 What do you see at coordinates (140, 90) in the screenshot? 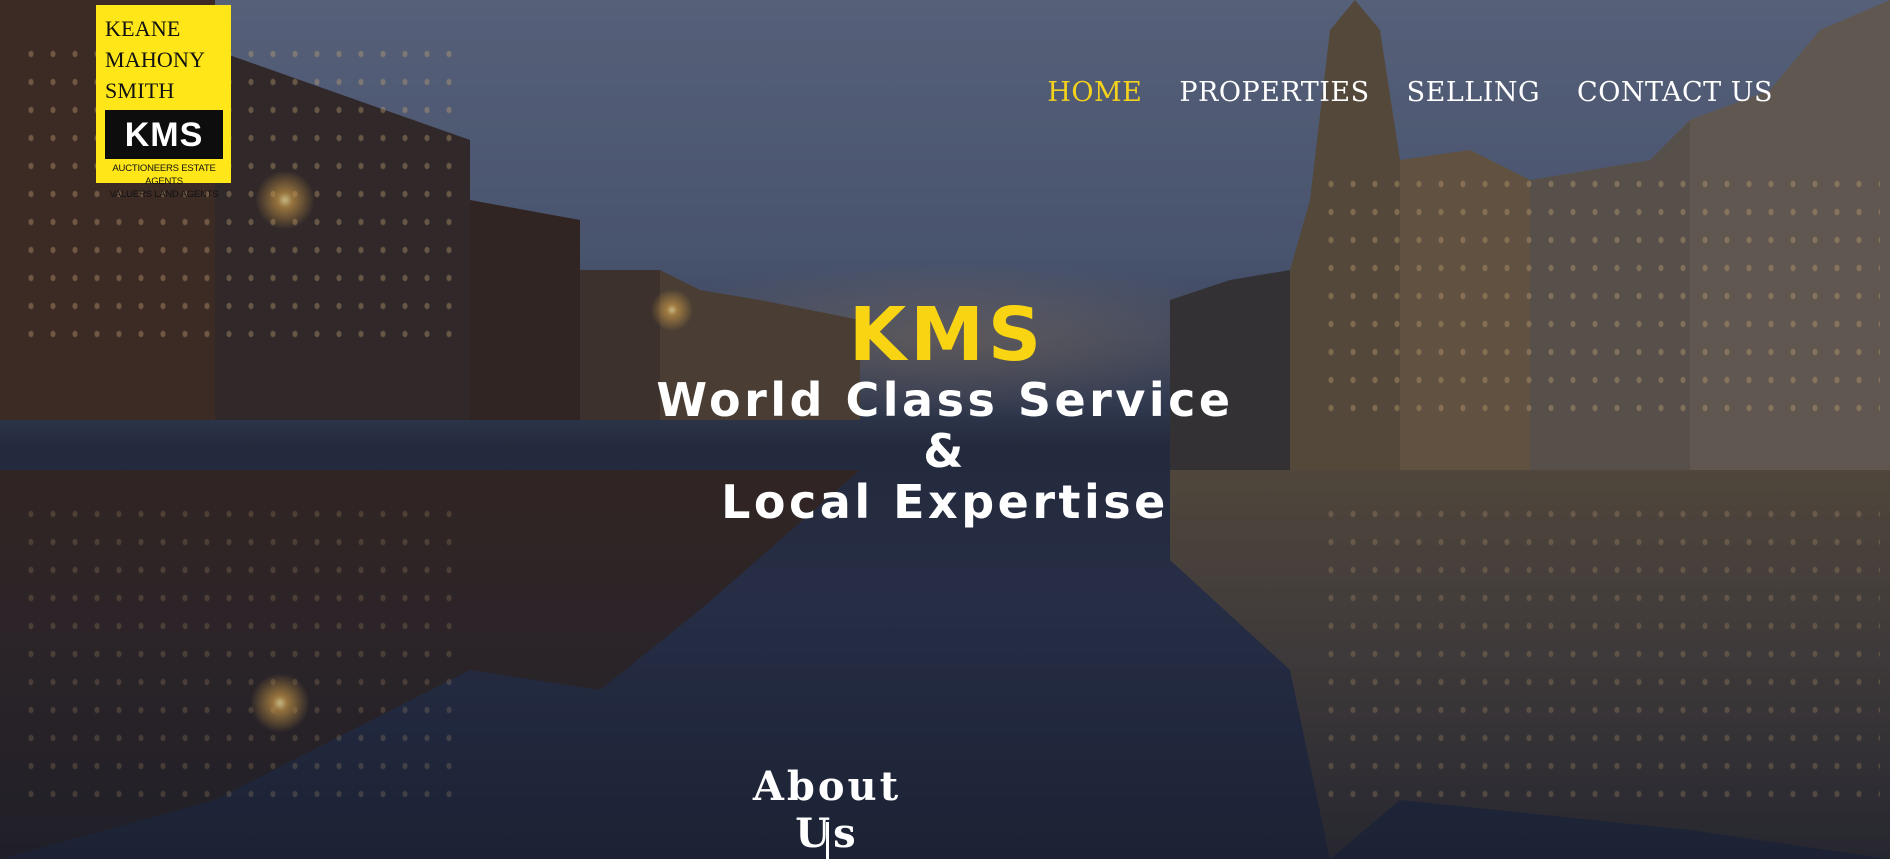
I see `logo-line: SMITH` at bounding box center [140, 90].